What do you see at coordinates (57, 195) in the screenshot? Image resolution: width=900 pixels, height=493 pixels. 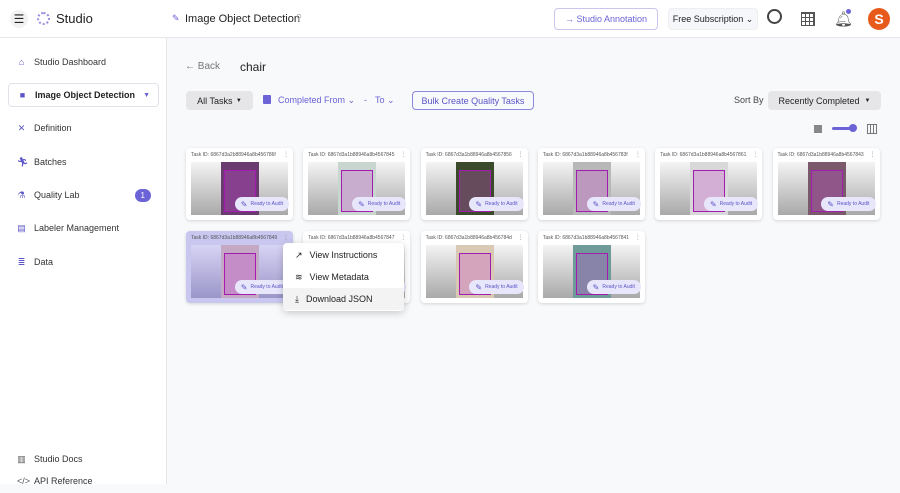 I see `sidebar-item-label: Quality Lab` at bounding box center [57, 195].